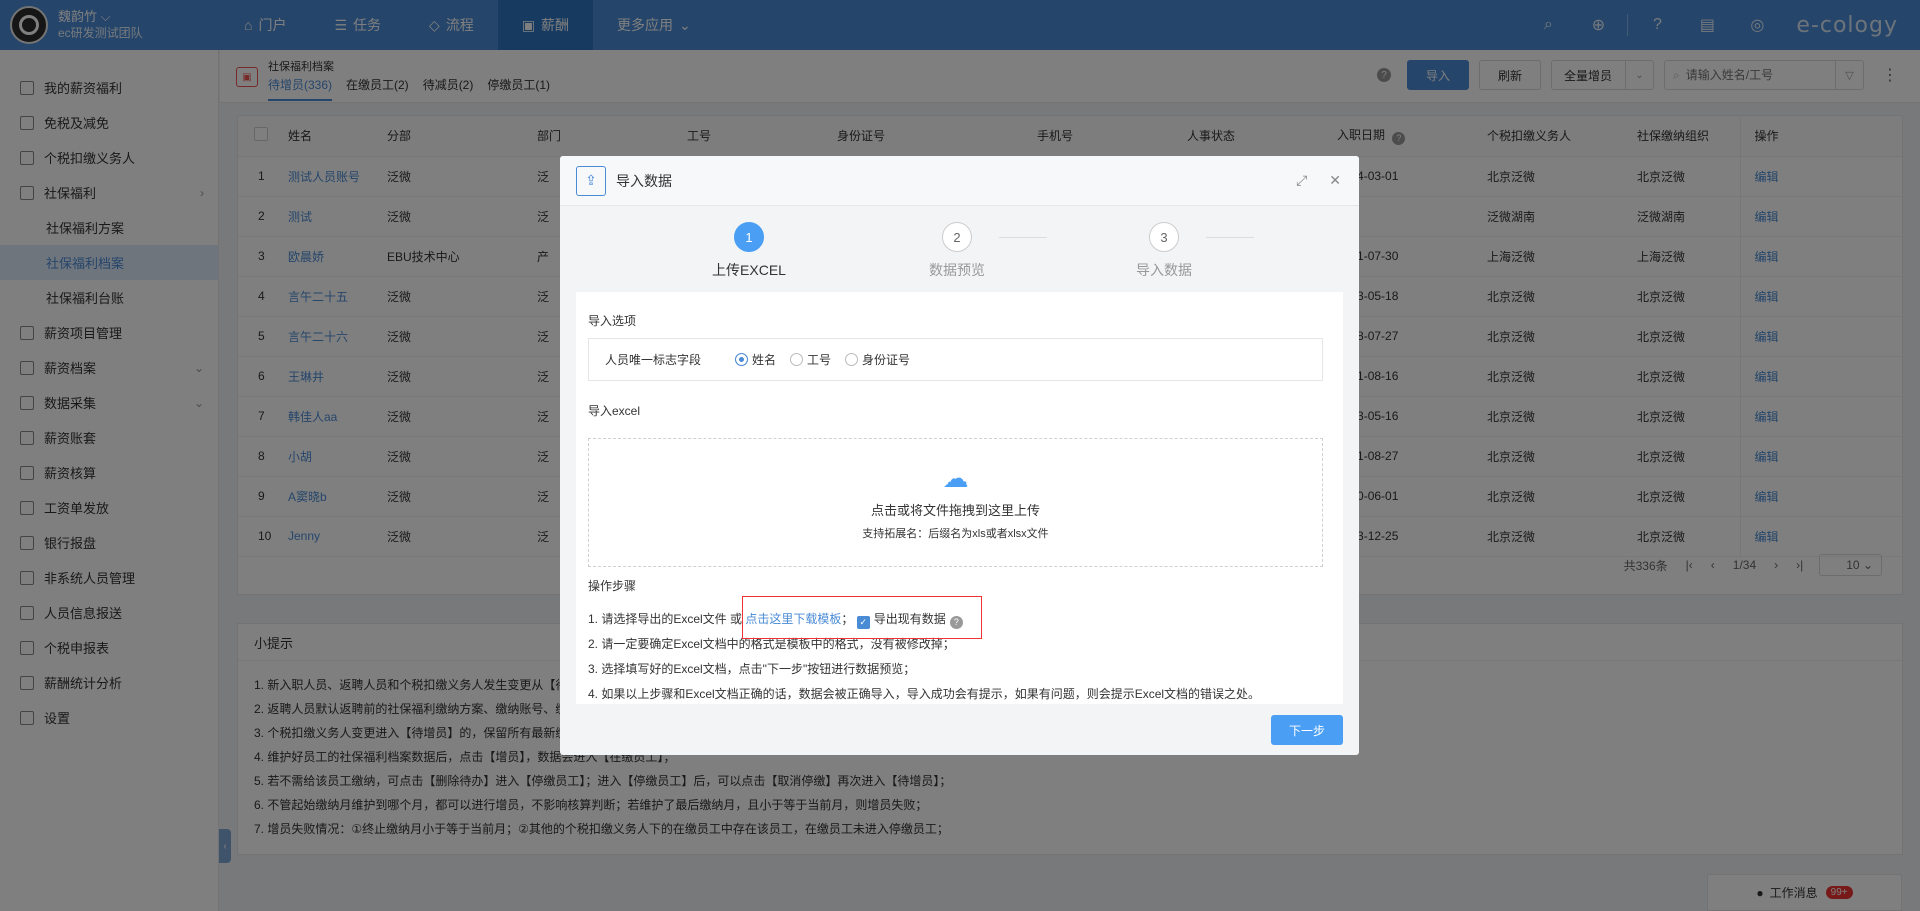 Image resolution: width=1920 pixels, height=911 pixels. Describe the element at coordinates (612, 586) in the screenshot. I see `section-title: 操作步骤` at that location.